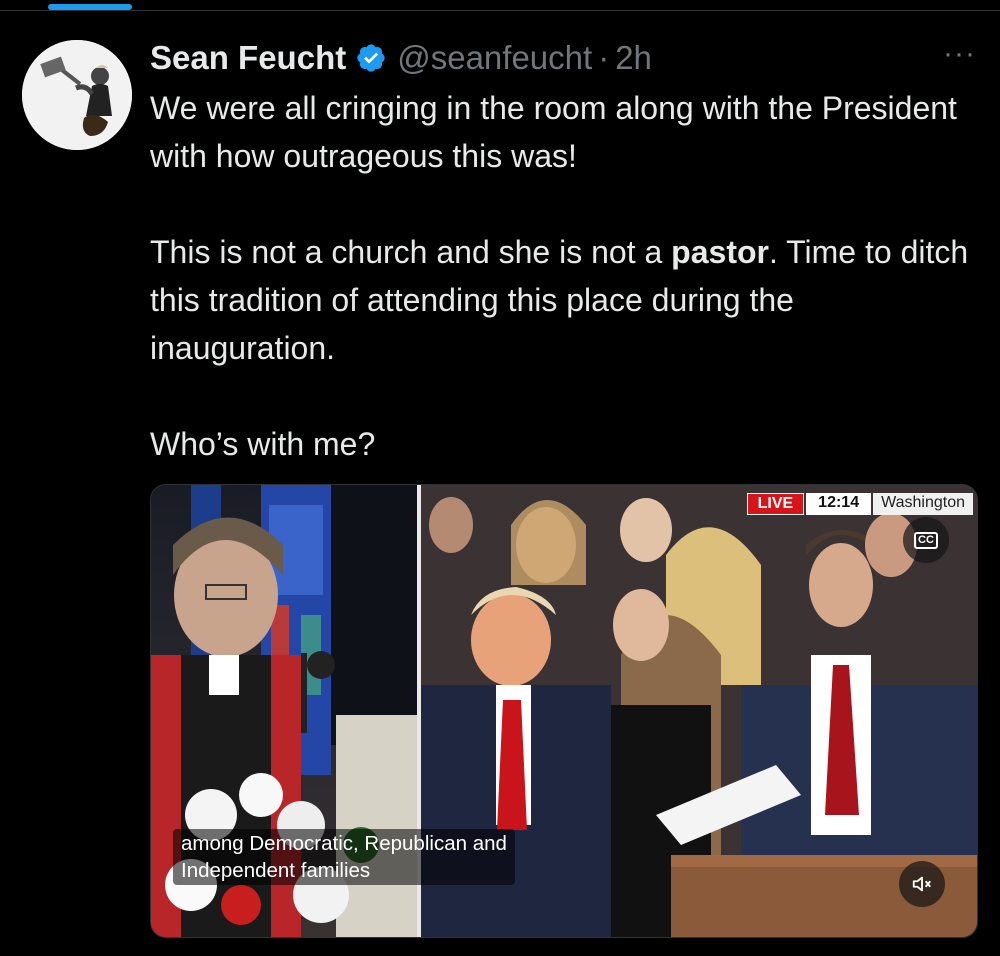 This screenshot has width=1000, height=956. I want to click on tweet-bold-word: pastor, so click(720, 252).